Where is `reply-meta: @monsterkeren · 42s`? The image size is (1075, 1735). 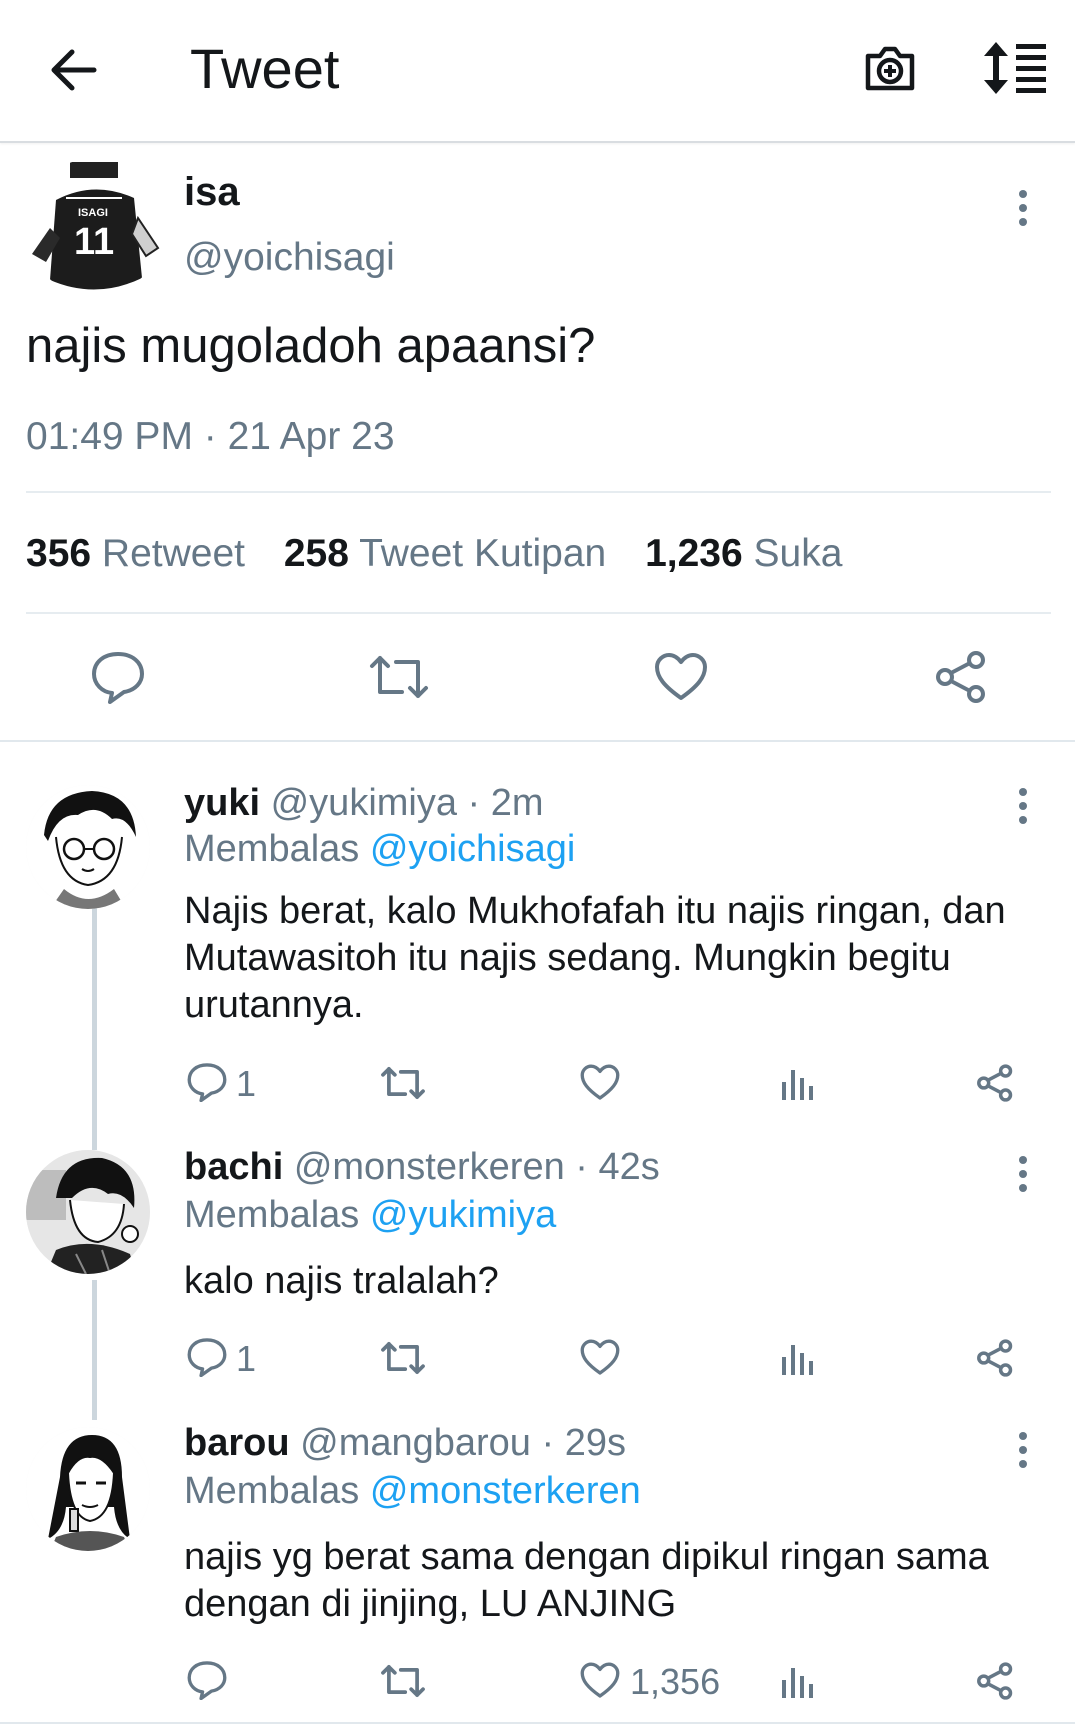 reply-meta: @monsterkeren · 42s is located at coordinates (476, 1167).